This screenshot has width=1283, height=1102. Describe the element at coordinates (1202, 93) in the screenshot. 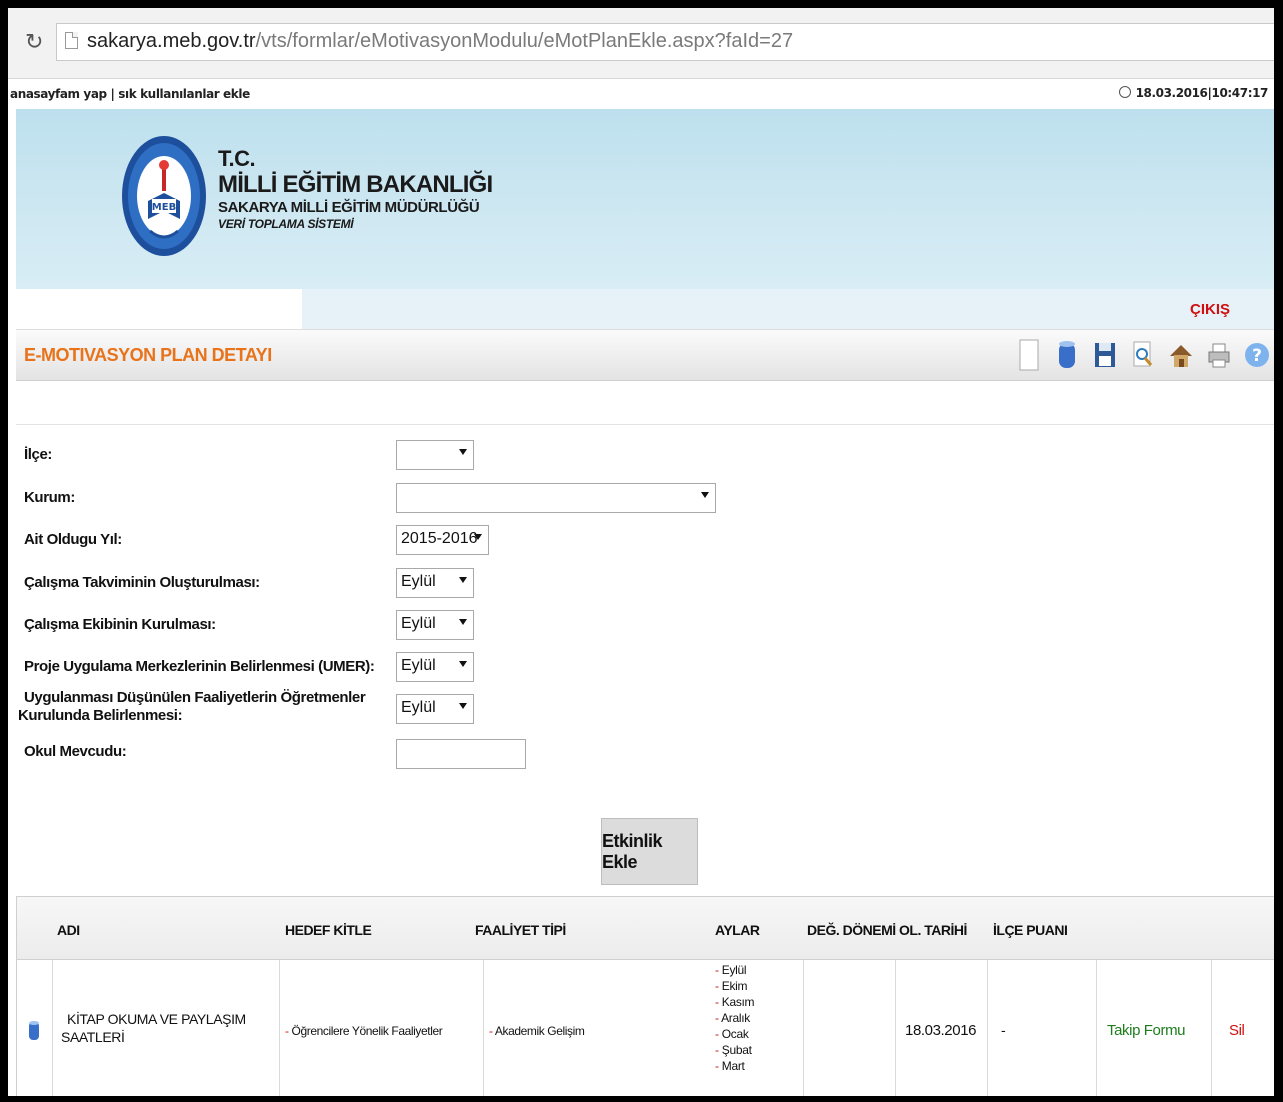

I see `datetime-text: 18.03.2016|10:47:17` at that location.